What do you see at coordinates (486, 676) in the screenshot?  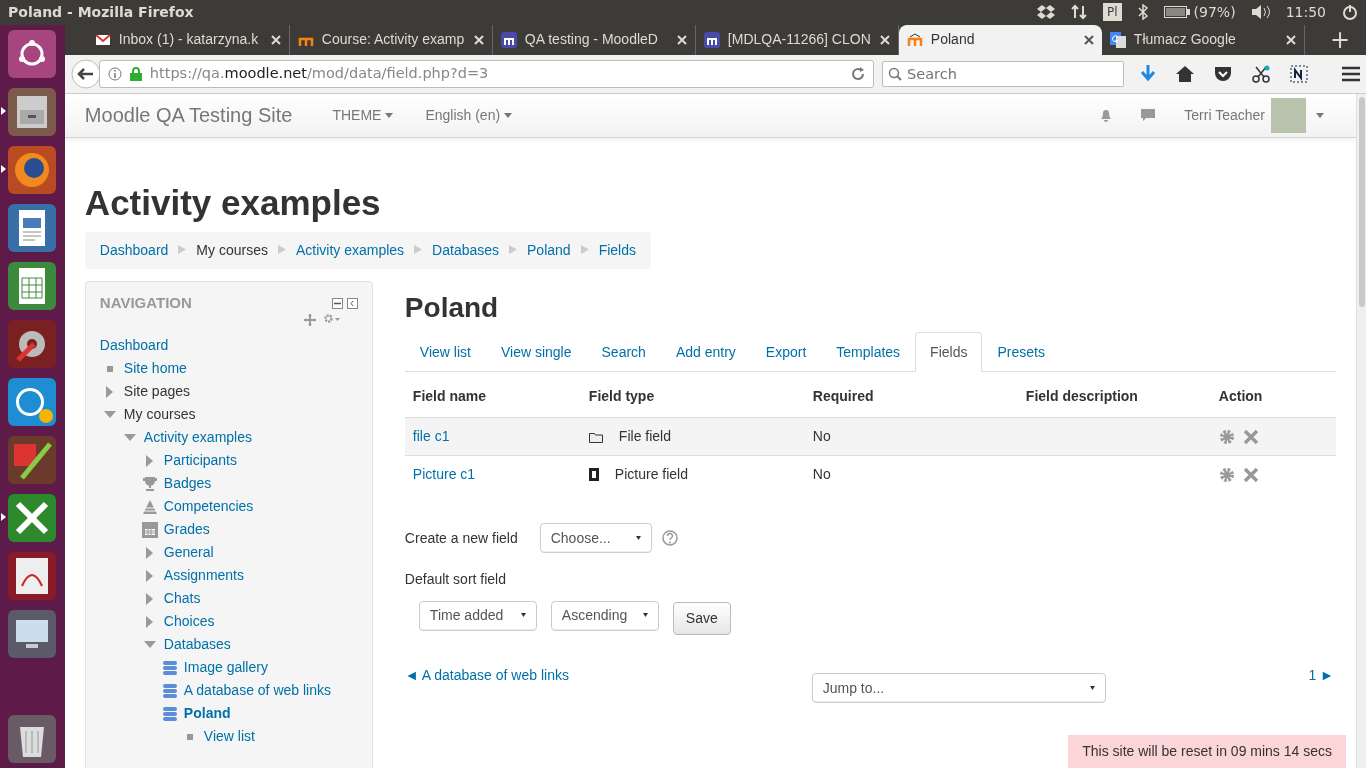 I see `previous-activity-link: ◄ A database of web links` at bounding box center [486, 676].